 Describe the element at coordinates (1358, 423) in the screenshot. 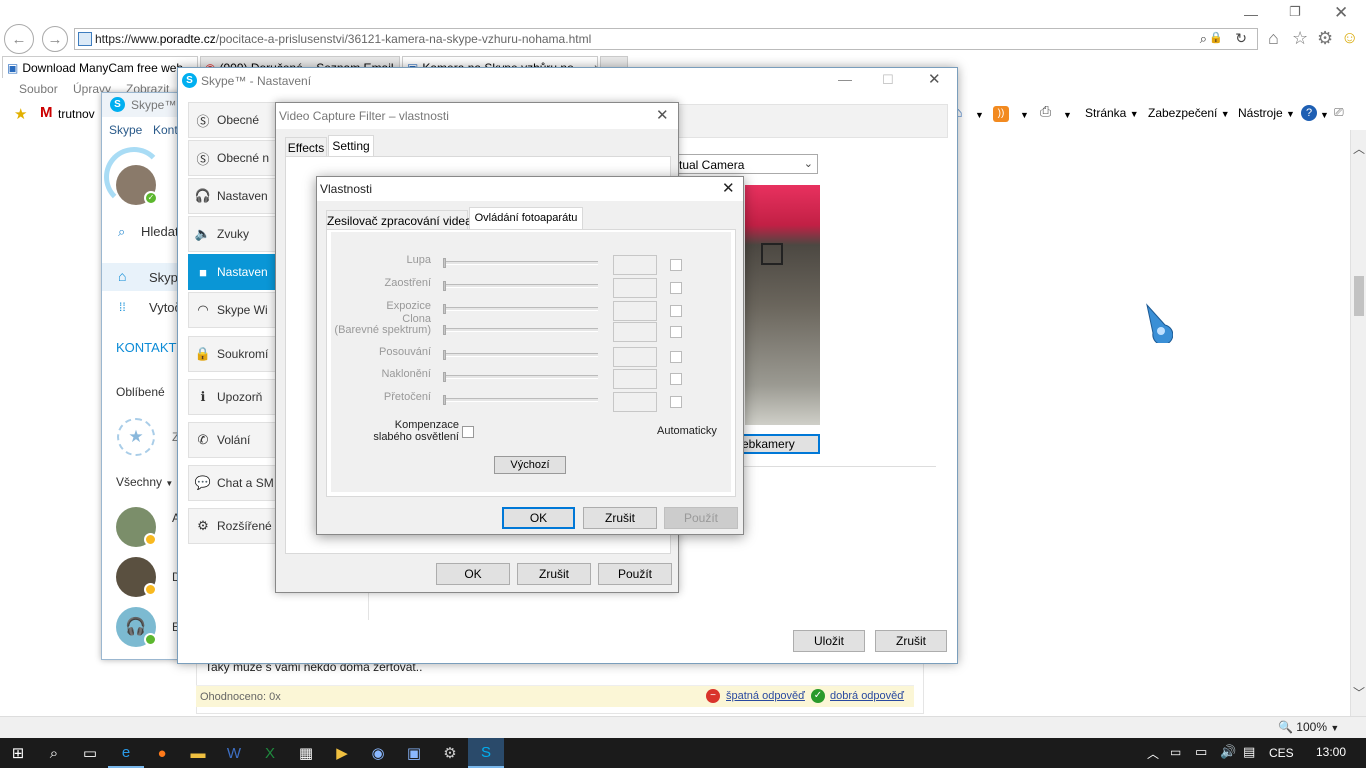

I see `page-scrollbar: ︿ ﹀` at that location.